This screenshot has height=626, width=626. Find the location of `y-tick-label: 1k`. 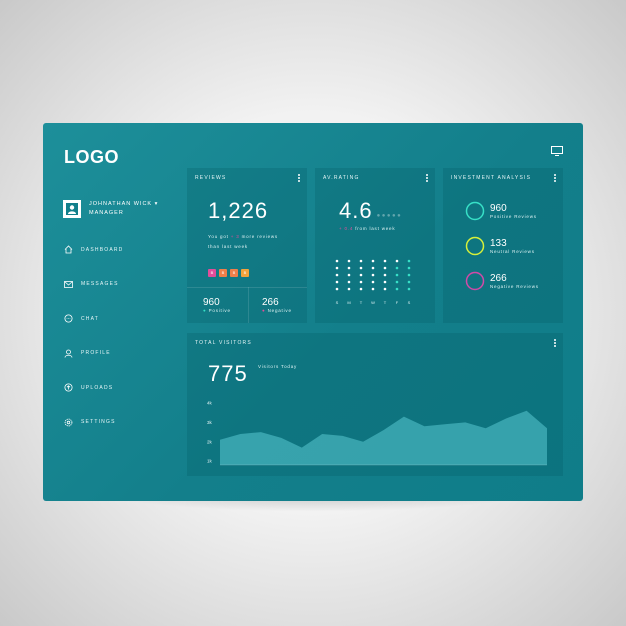

y-tick-label: 1k is located at coordinates (210, 461).